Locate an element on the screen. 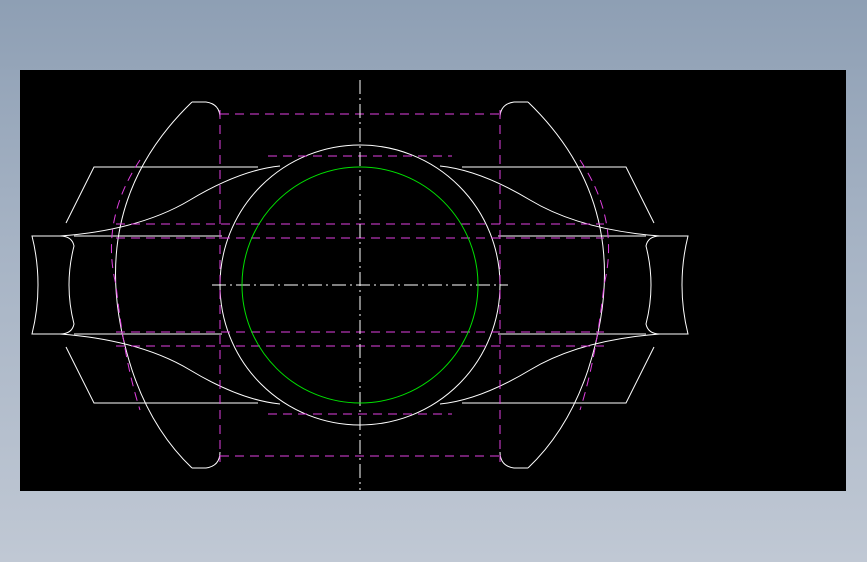 The height and width of the screenshot is (562, 867). outer-arc-left is located at coordinates (154, 285).